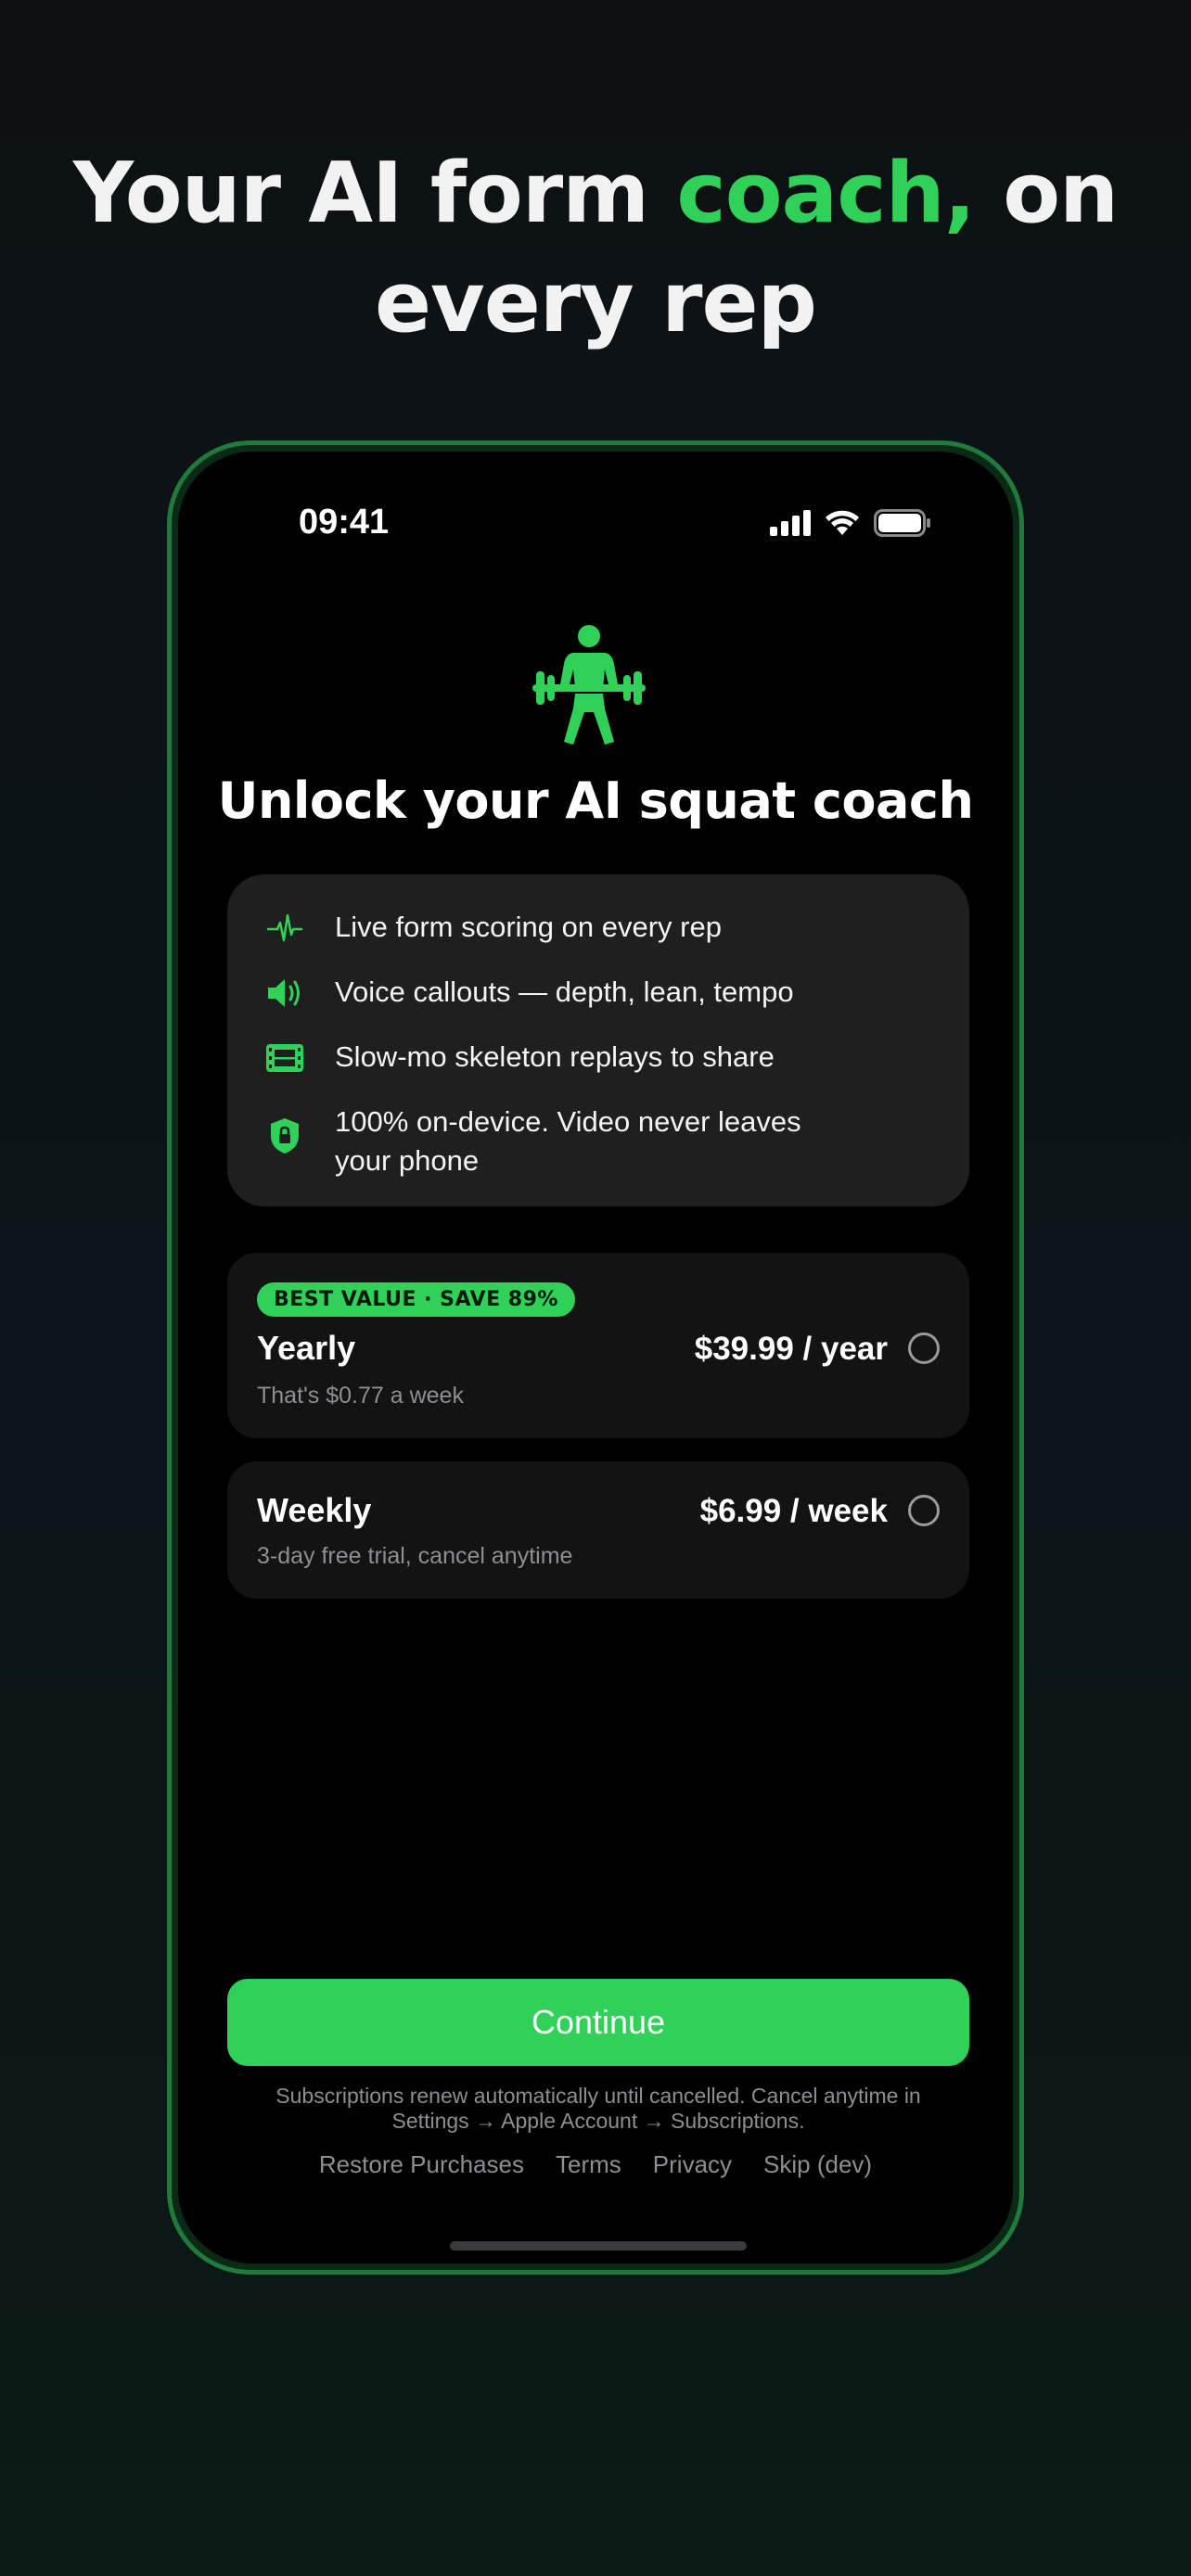 The width and height of the screenshot is (1191, 2576). What do you see at coordinates (924, 1348) in the screenshot?
I see `plan-radio-yearly` at bounding box center [924, 1348].